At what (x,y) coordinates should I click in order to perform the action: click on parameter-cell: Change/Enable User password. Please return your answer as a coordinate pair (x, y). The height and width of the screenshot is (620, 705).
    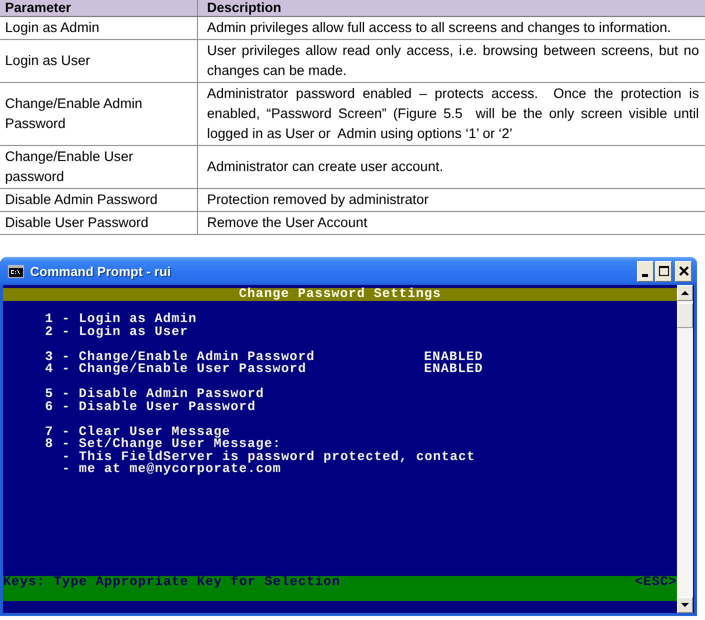
    Looking at the image, I should click on (99, 167).